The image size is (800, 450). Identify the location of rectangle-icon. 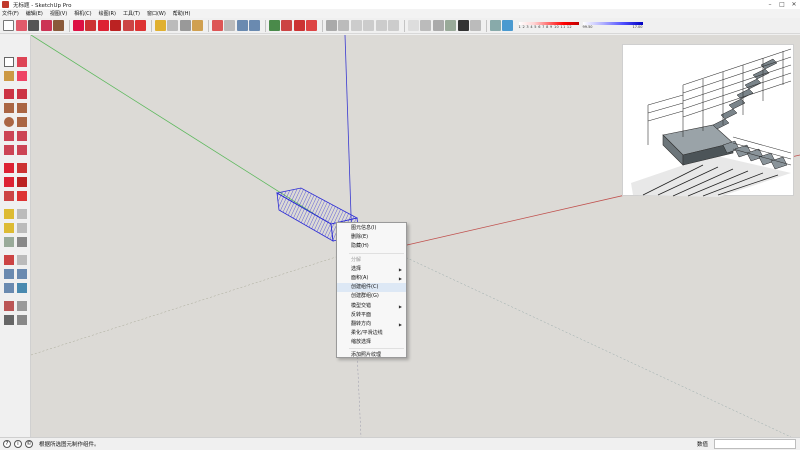
(58, 25).